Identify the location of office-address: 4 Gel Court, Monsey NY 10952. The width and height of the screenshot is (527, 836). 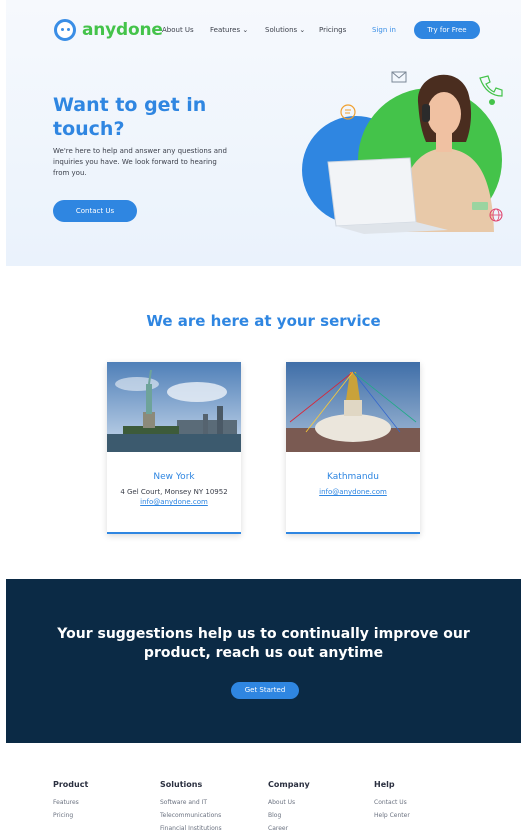
(174, 492).